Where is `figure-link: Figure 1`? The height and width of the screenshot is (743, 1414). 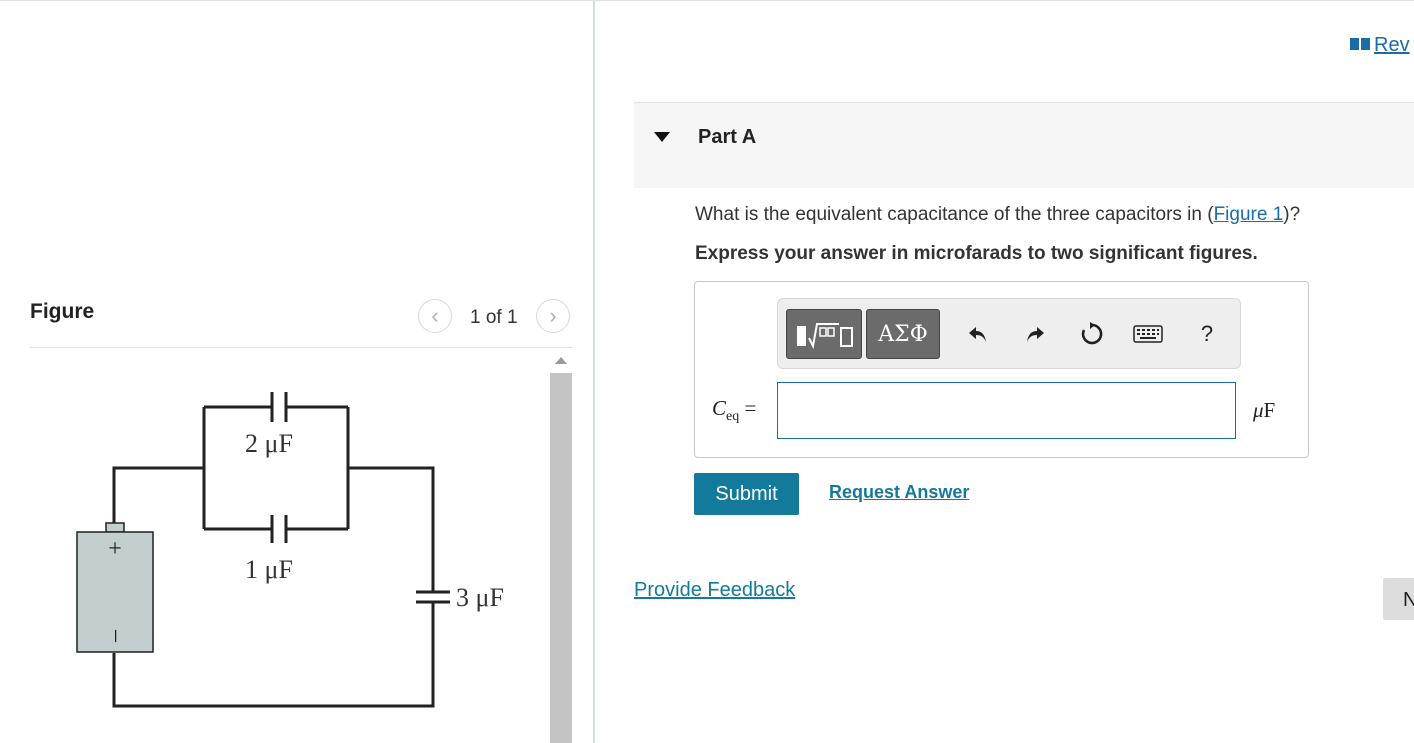 figure-link: Figure 1 is located at coordinates (1249, 214).